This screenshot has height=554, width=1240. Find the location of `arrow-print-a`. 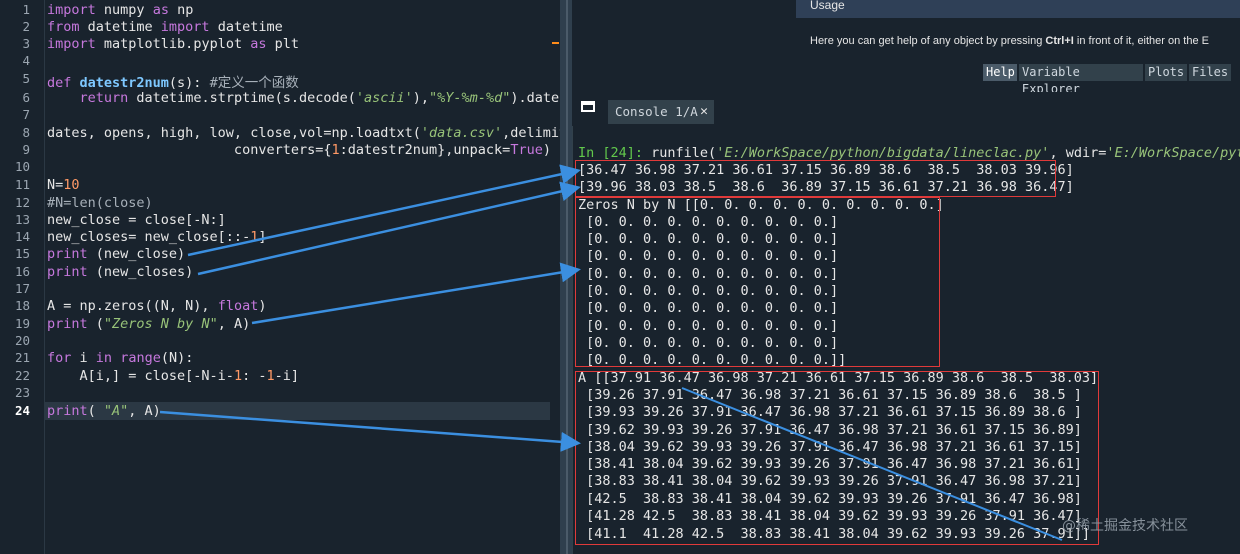

arrow-print-a is located at coordinates (370, 431).